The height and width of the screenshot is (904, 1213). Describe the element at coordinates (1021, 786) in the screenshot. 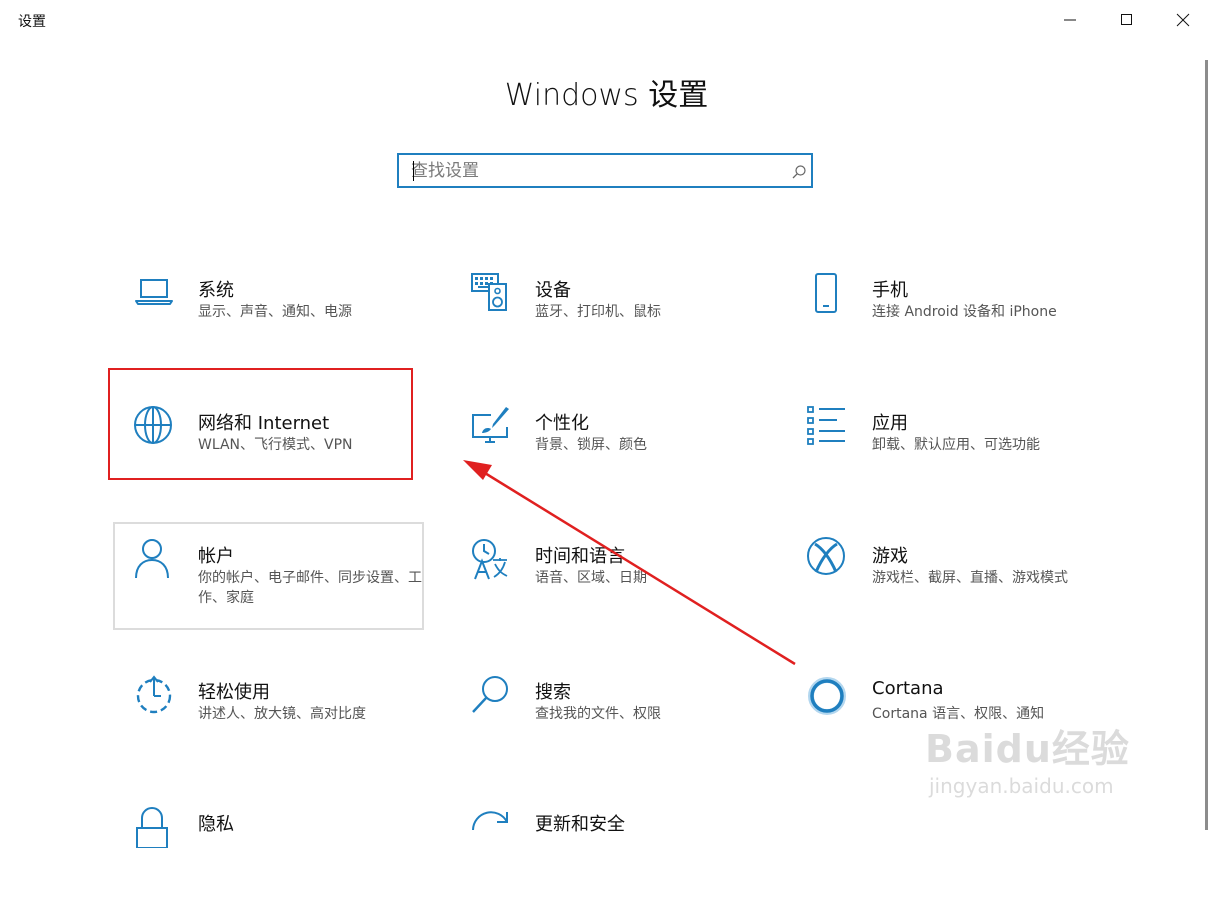

I see `watermark-url: jingyan.baidu.com` at that location.